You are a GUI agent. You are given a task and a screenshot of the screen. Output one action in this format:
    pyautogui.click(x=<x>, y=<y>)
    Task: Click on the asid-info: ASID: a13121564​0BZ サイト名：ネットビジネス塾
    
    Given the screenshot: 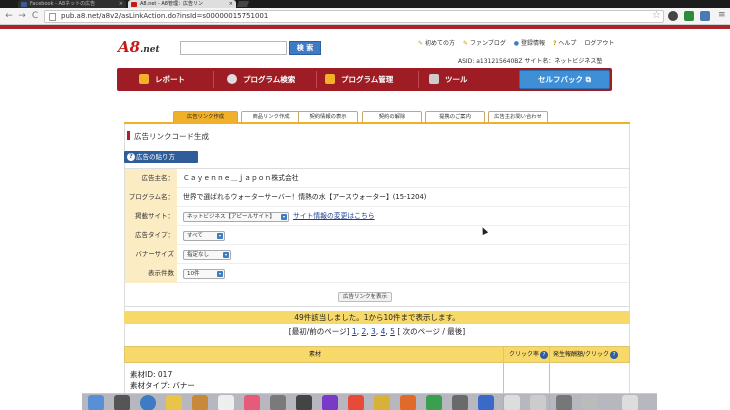 What is the action you would take?
    pyautogui.click(x=530, y=61)
    